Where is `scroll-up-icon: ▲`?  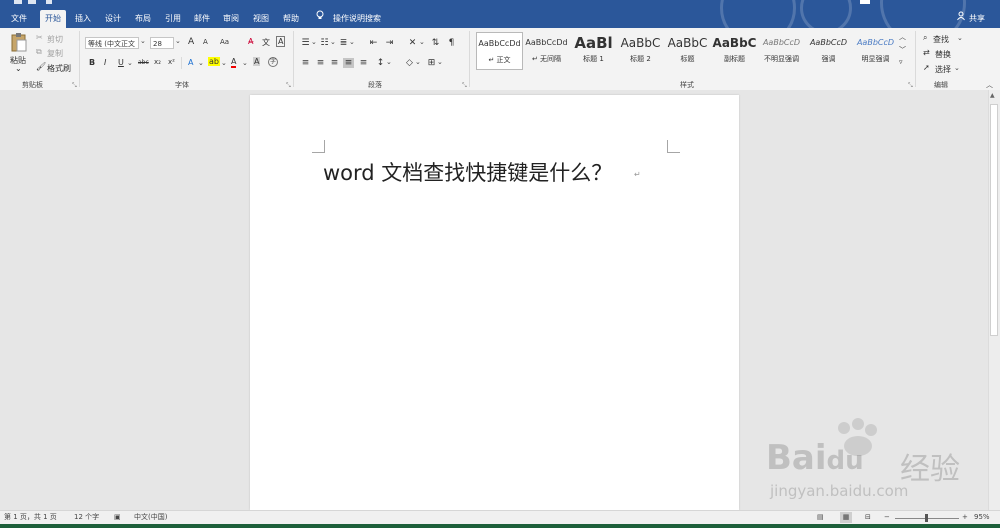 scroll-up-icon: ▲ is located at coordinates (992, 95).